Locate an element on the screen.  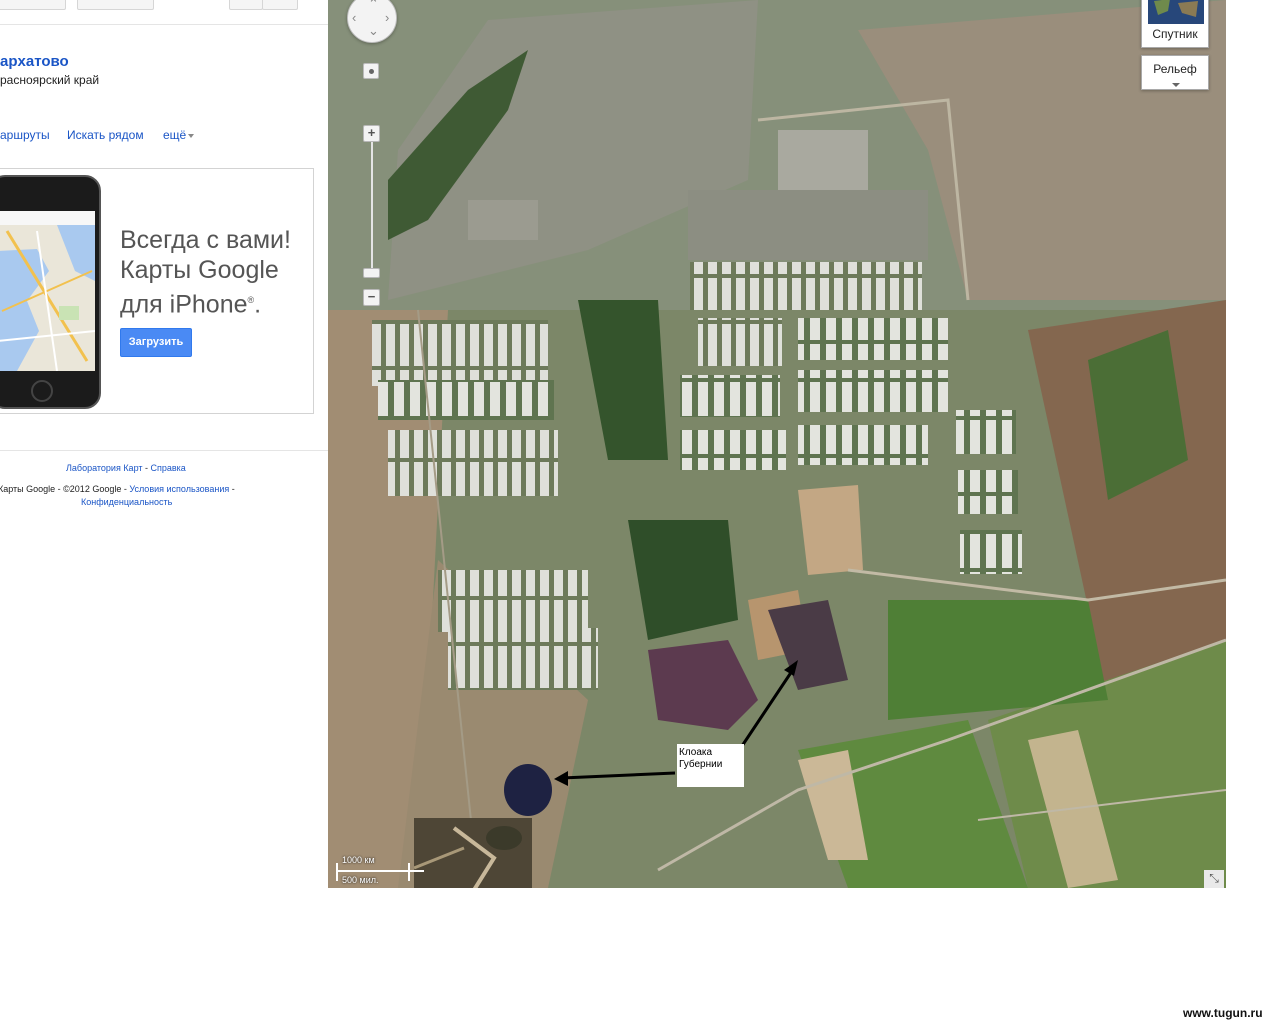
street-view-pegman-icon is located at coordinates (371, 71).